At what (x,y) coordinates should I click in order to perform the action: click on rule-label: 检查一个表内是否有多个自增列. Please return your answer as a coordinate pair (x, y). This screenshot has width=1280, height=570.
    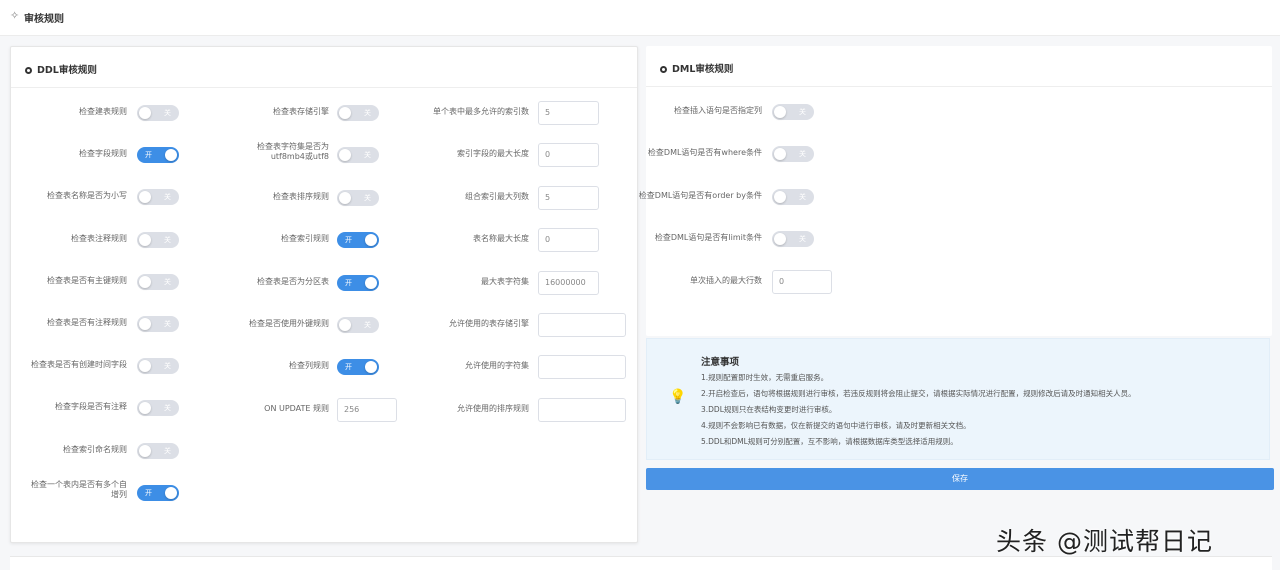
    Looking at the image, I should click on (79, 489).